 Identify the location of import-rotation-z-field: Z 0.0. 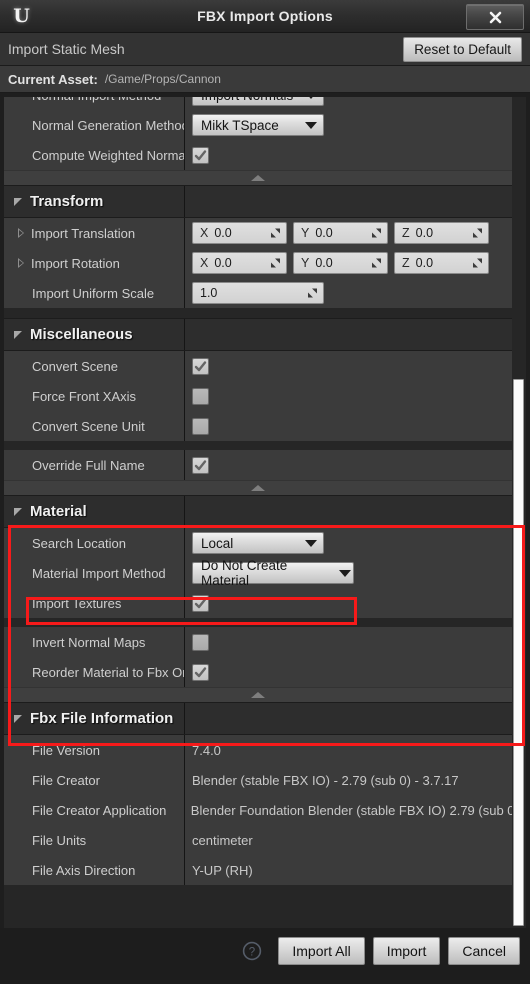
(441, 263).